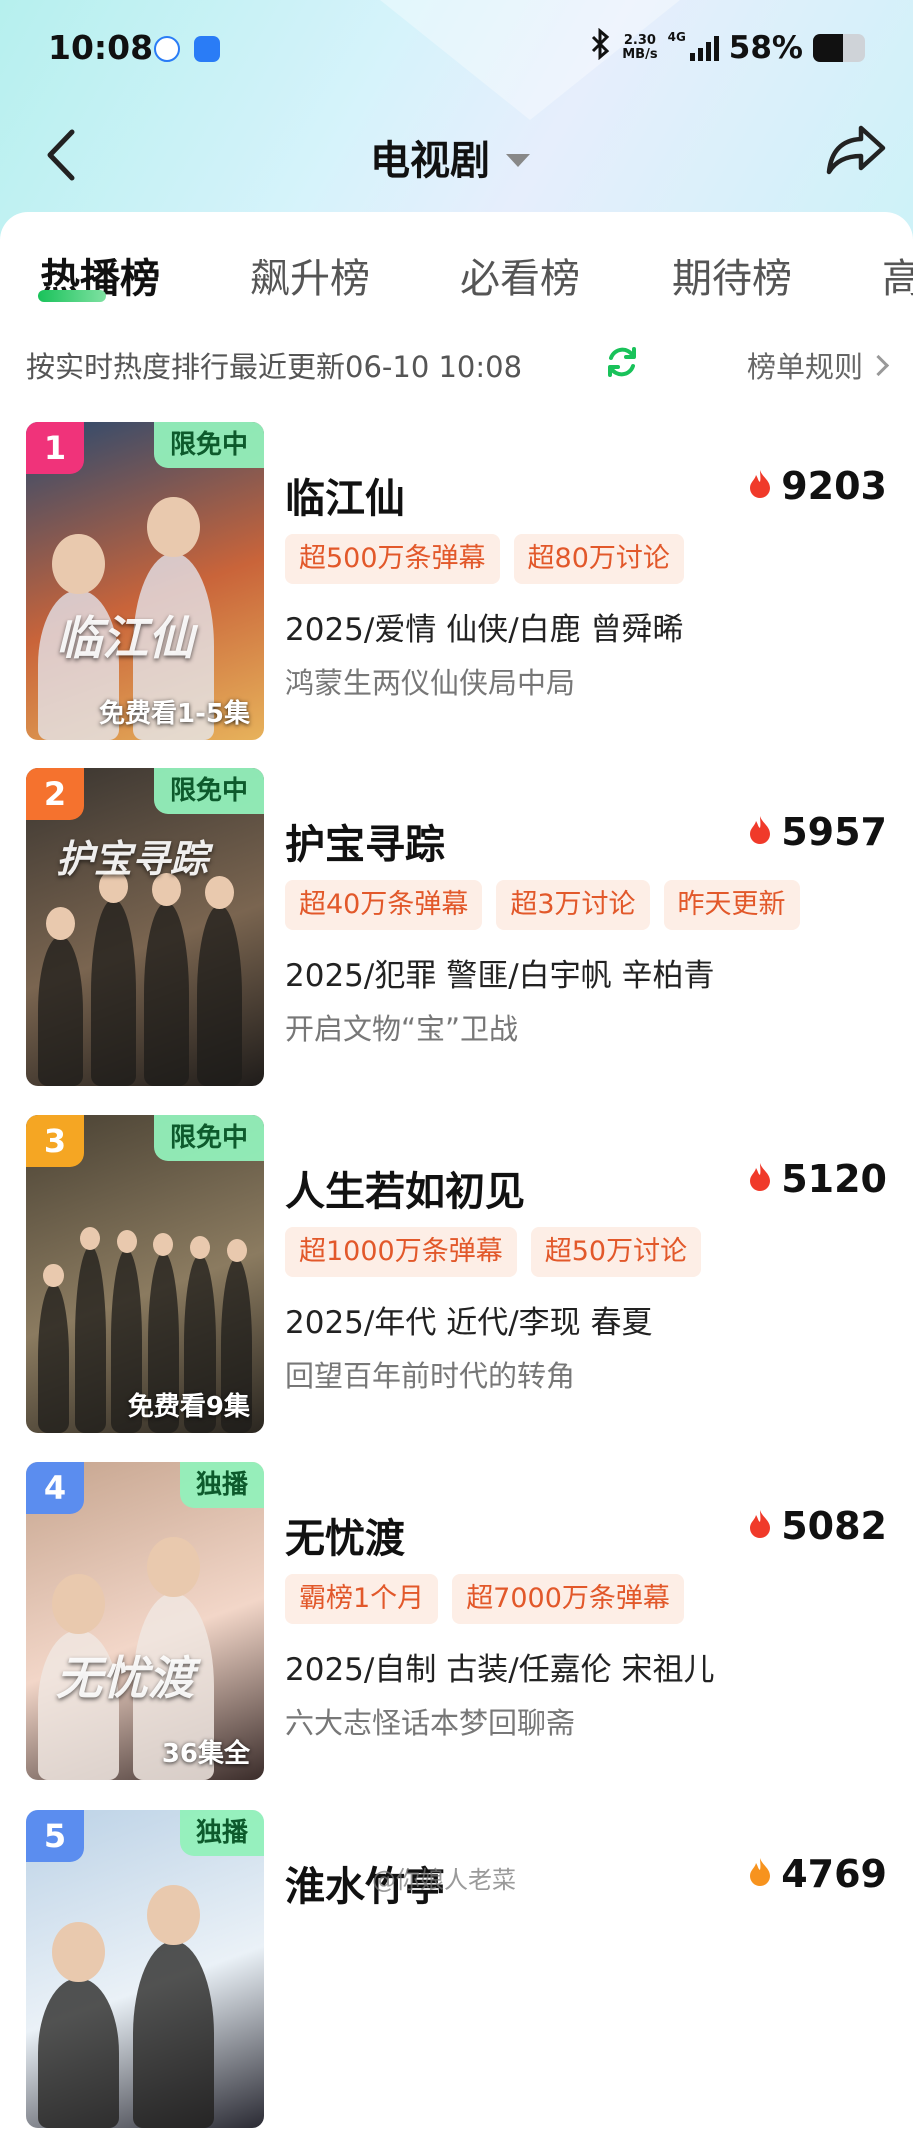  What do you see at coordinates (856, 149) in the screenshot?
I see `share-icon` at bounding box center [856, 149].